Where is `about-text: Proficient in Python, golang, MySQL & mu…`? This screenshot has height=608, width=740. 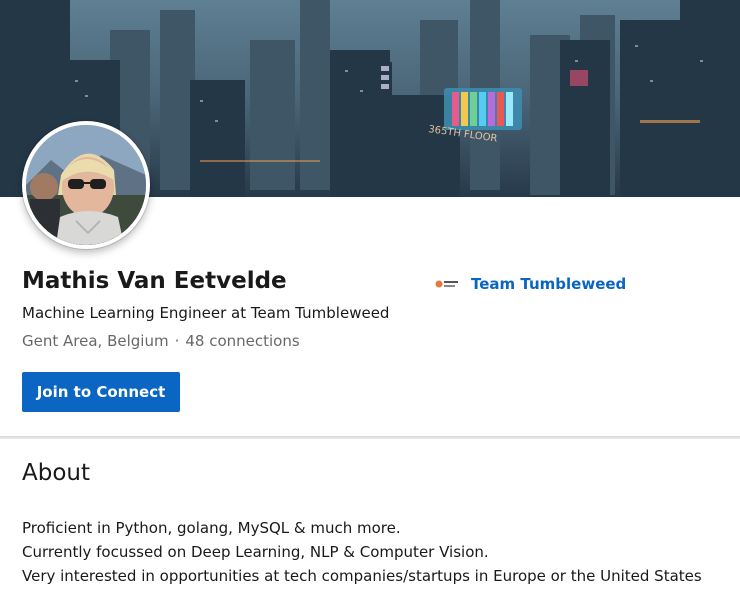
about-text: Proficient in Python, golang, MySQL & mu… is located at coordinates (380, 552).